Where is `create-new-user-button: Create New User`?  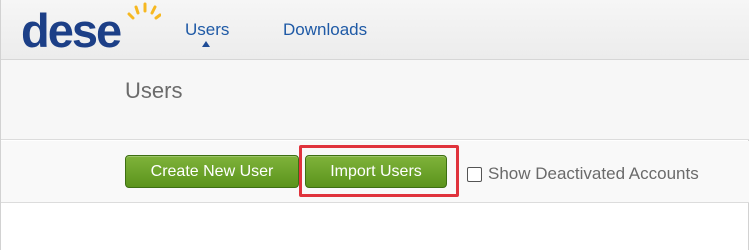
create-new-user-button: Create New User is located at coordinates (212, 171).